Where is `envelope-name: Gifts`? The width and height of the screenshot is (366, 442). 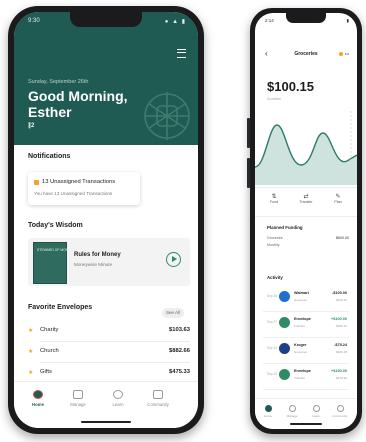
envelope-name: Gifts is located at coordinates (46, 372).